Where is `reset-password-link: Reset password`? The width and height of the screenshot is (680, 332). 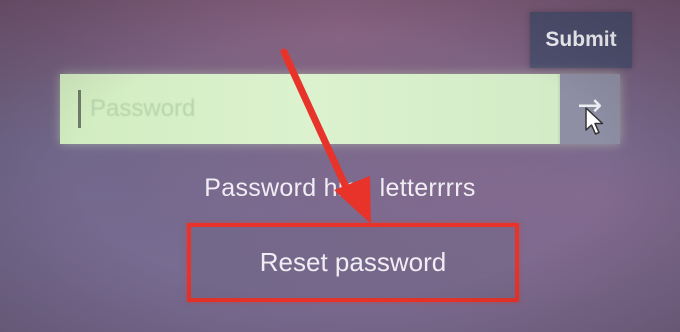 reset-password-link: Reset password is located at coordinates (353, 262).